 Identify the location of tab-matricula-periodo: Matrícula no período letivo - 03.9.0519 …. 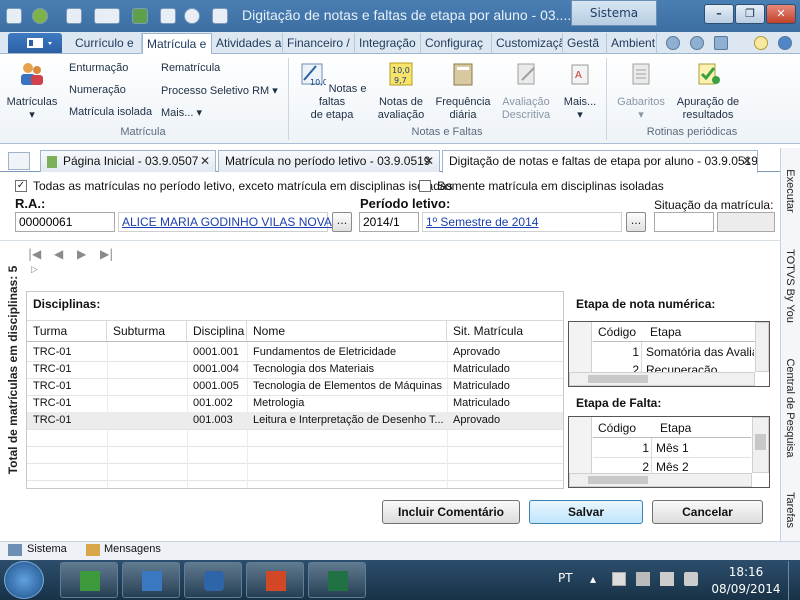
(329, 161).